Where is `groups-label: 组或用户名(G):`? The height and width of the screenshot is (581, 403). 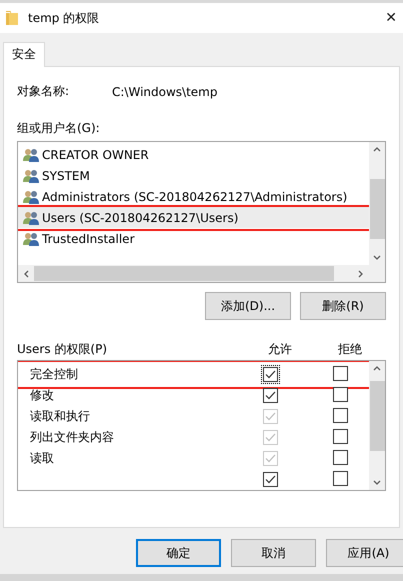 groups-label: 组或用户名(G): is located at coordinates (59, 128).